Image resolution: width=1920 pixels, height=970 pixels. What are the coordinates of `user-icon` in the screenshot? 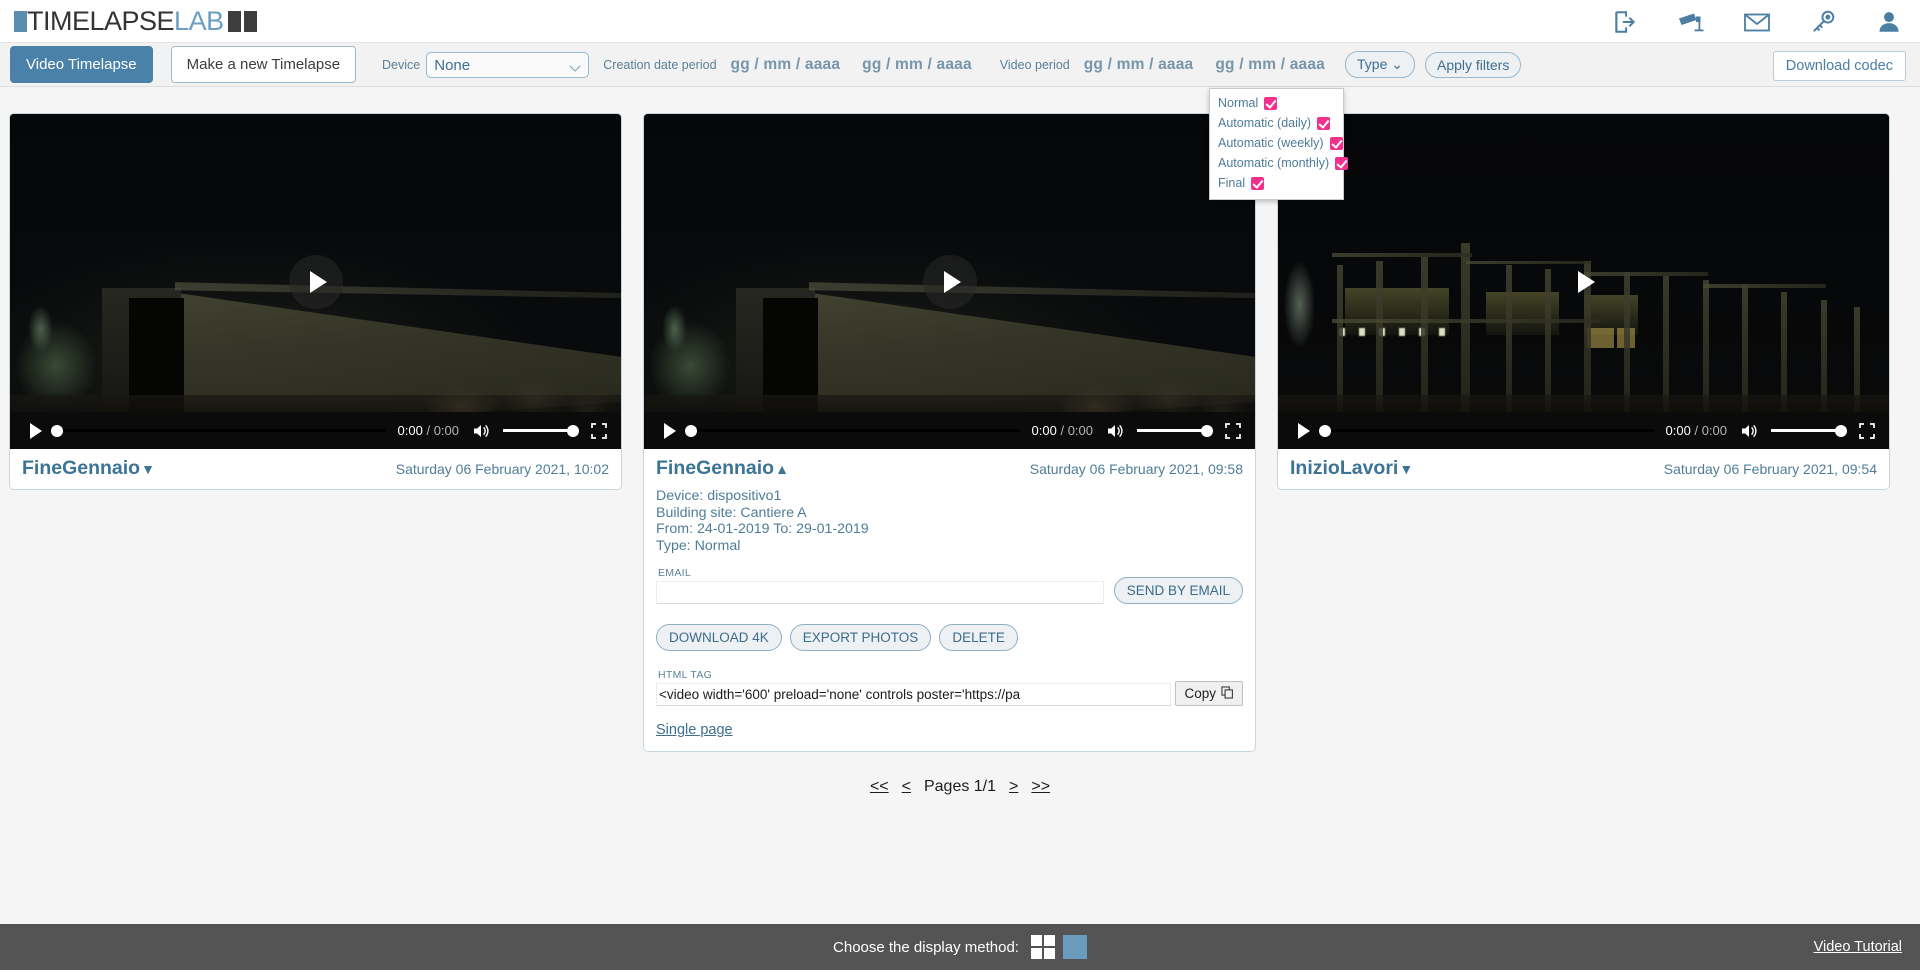 It's located at (1889, 22).